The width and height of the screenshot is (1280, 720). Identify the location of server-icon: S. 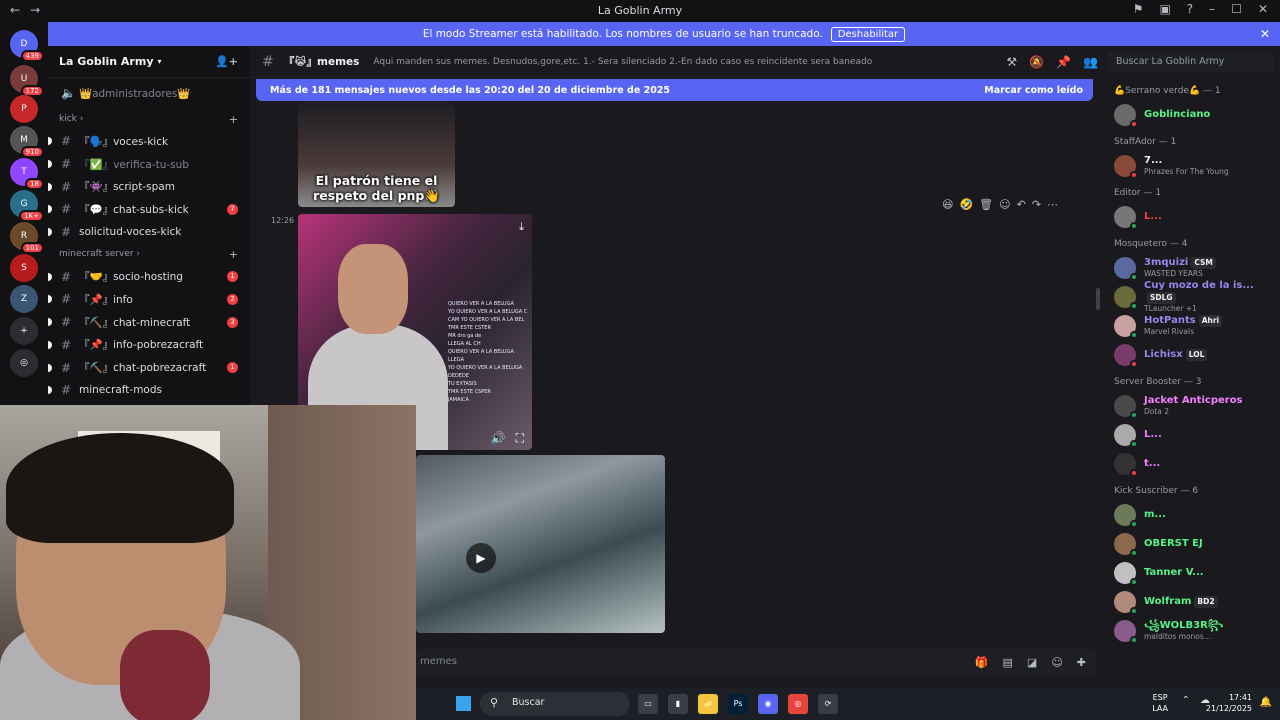
(24, 268).